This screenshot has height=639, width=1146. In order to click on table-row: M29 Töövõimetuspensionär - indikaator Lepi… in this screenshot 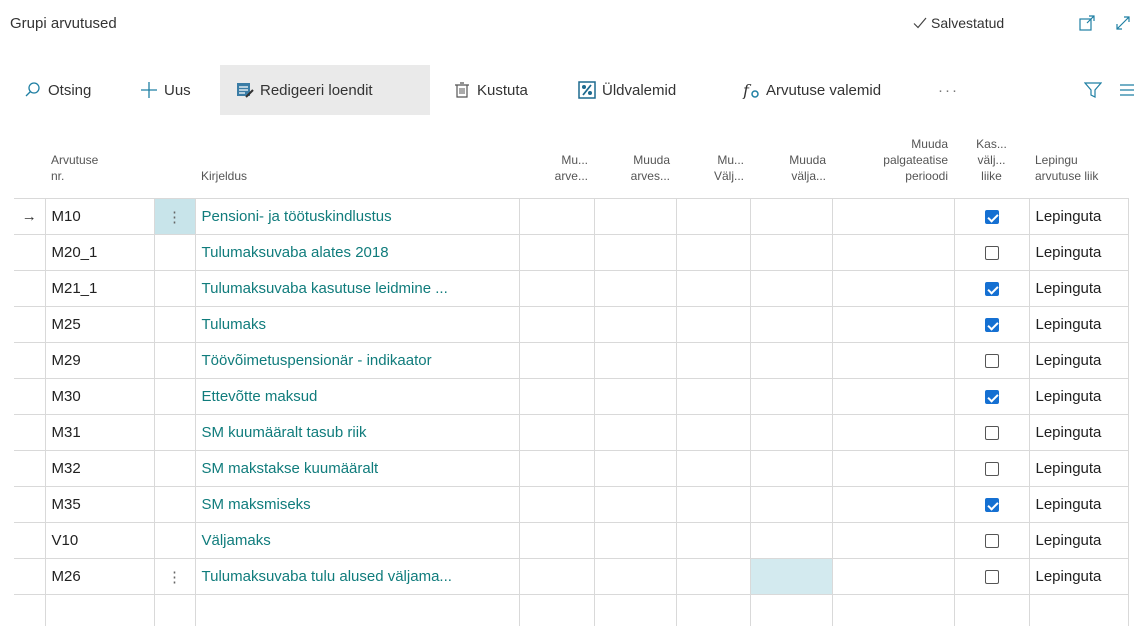, I will do `click(571, 360)`.